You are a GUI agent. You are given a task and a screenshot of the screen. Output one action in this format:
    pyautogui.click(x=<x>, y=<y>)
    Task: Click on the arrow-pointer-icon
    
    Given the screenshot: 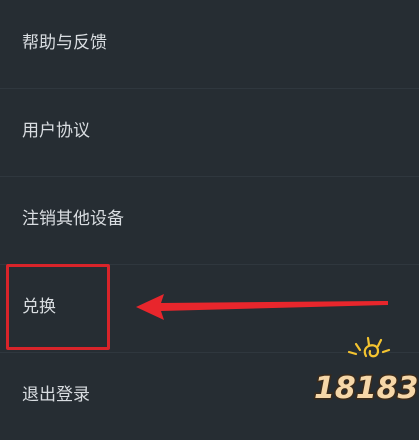 What is the action you would take?
    pyautogui.click(x=262, y=307)
    